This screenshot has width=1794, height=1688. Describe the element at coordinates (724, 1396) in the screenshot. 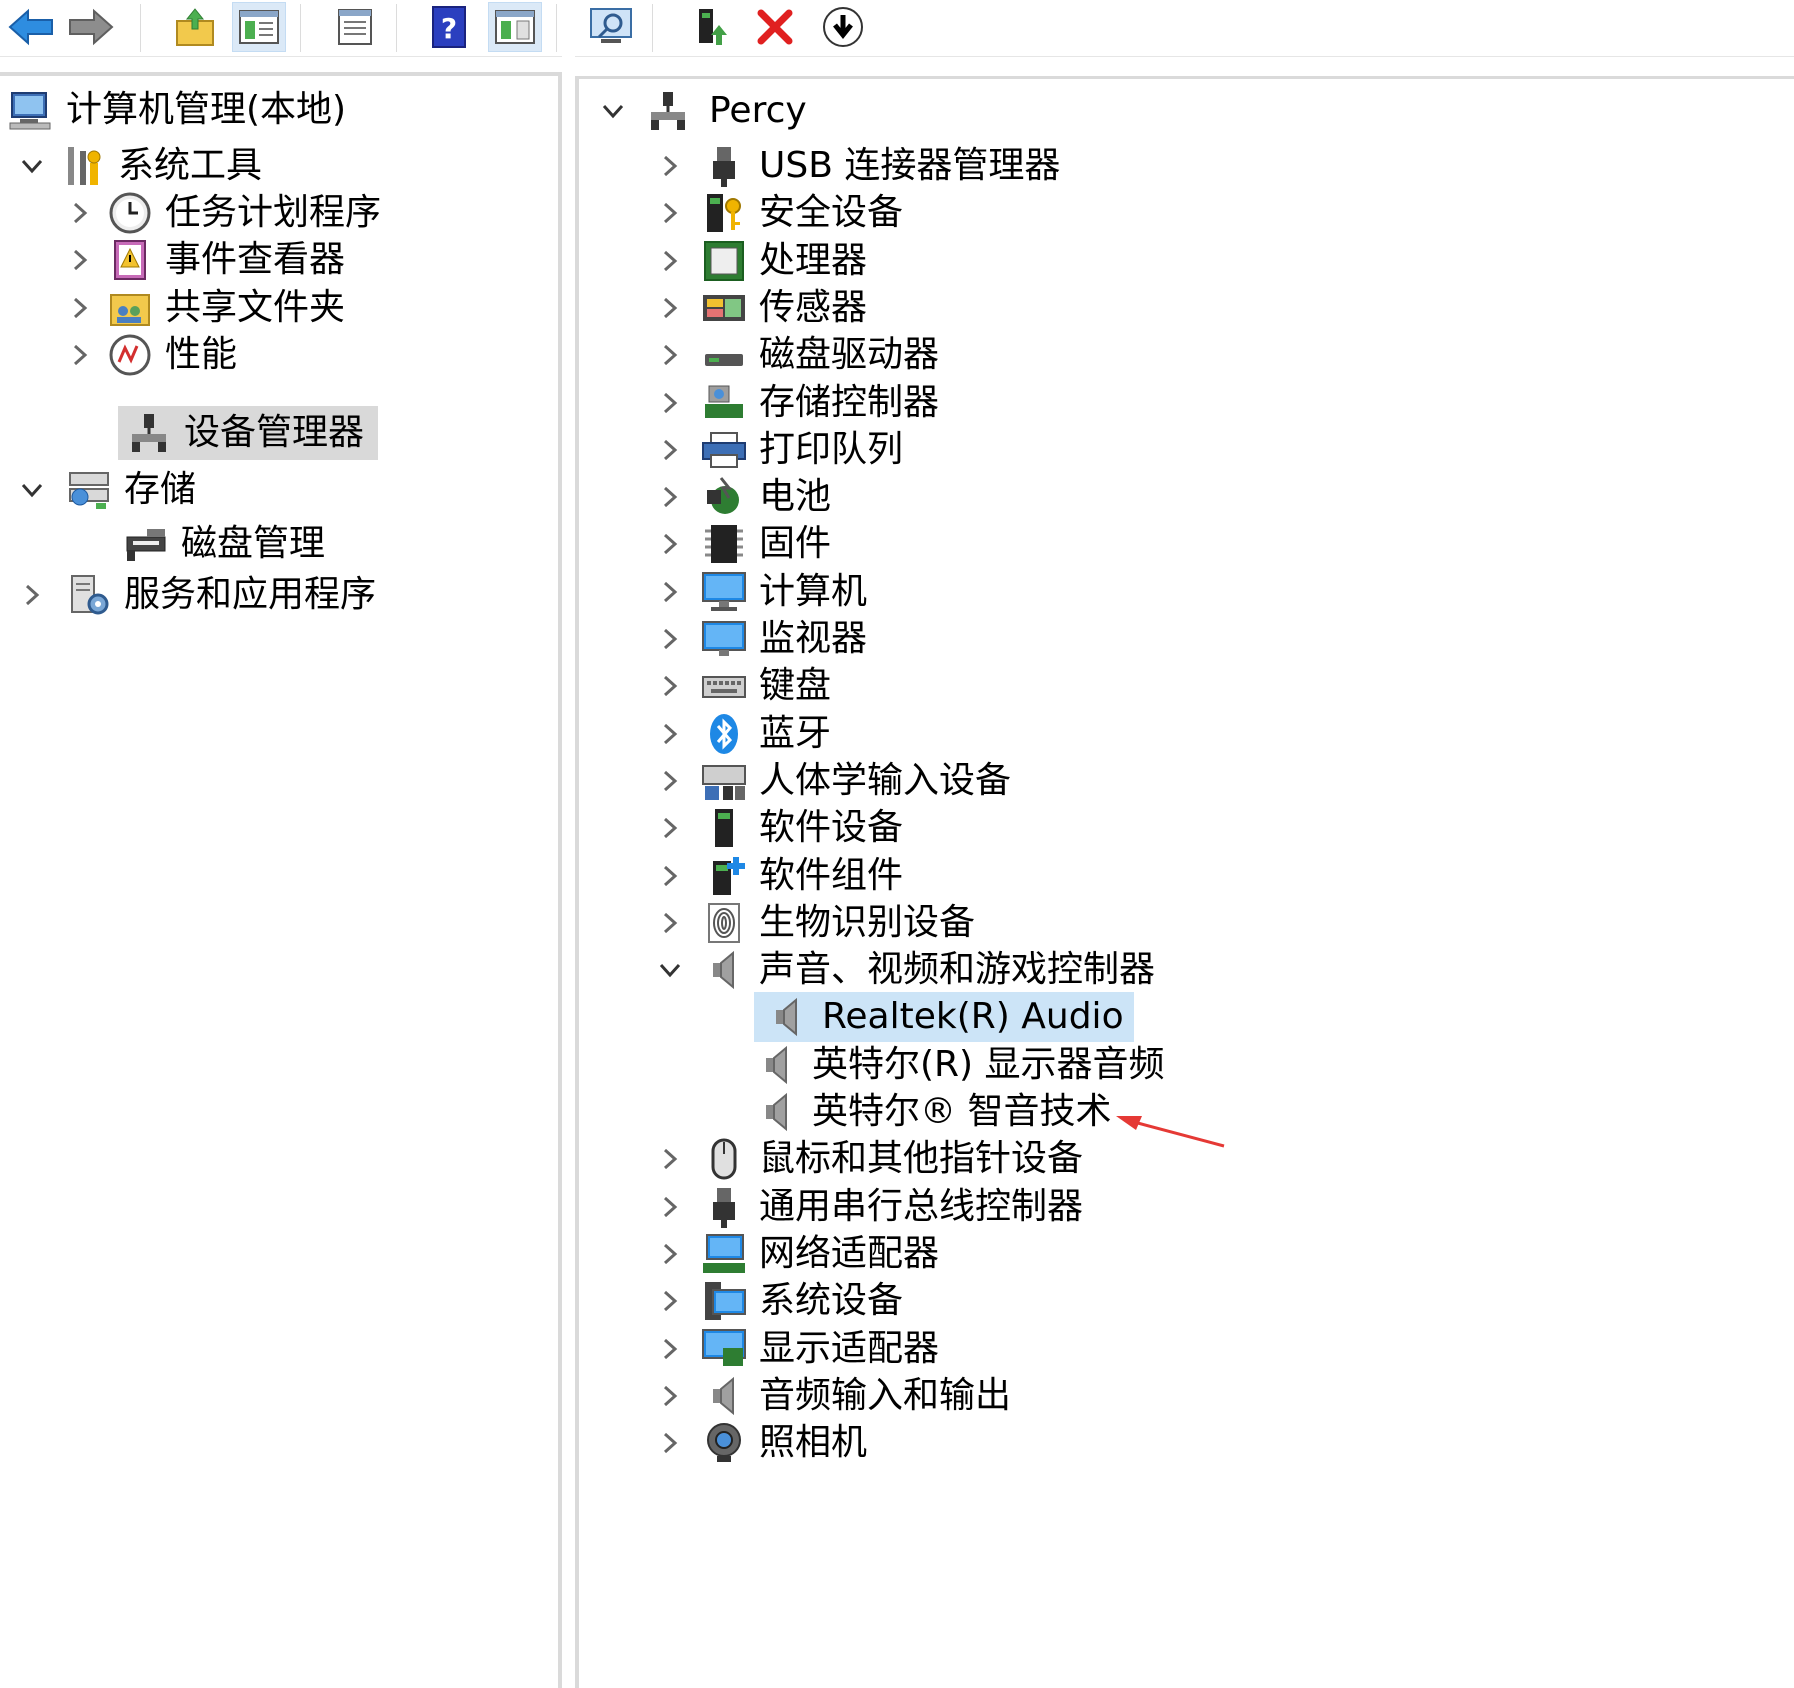

I see `speaker-icon` at that location.